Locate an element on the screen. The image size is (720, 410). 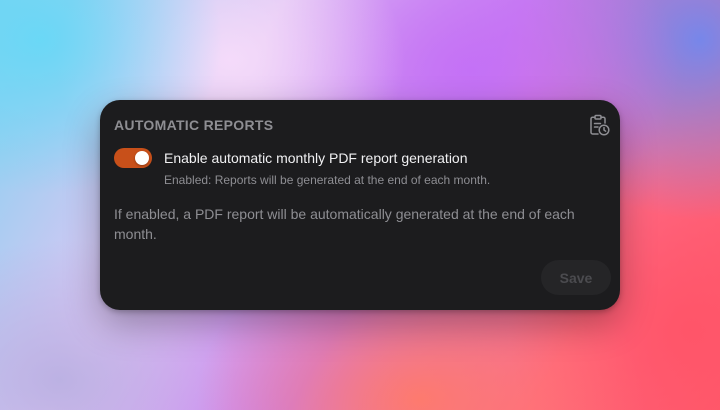
auto-report-toggle is located at coordinates (133, 158).